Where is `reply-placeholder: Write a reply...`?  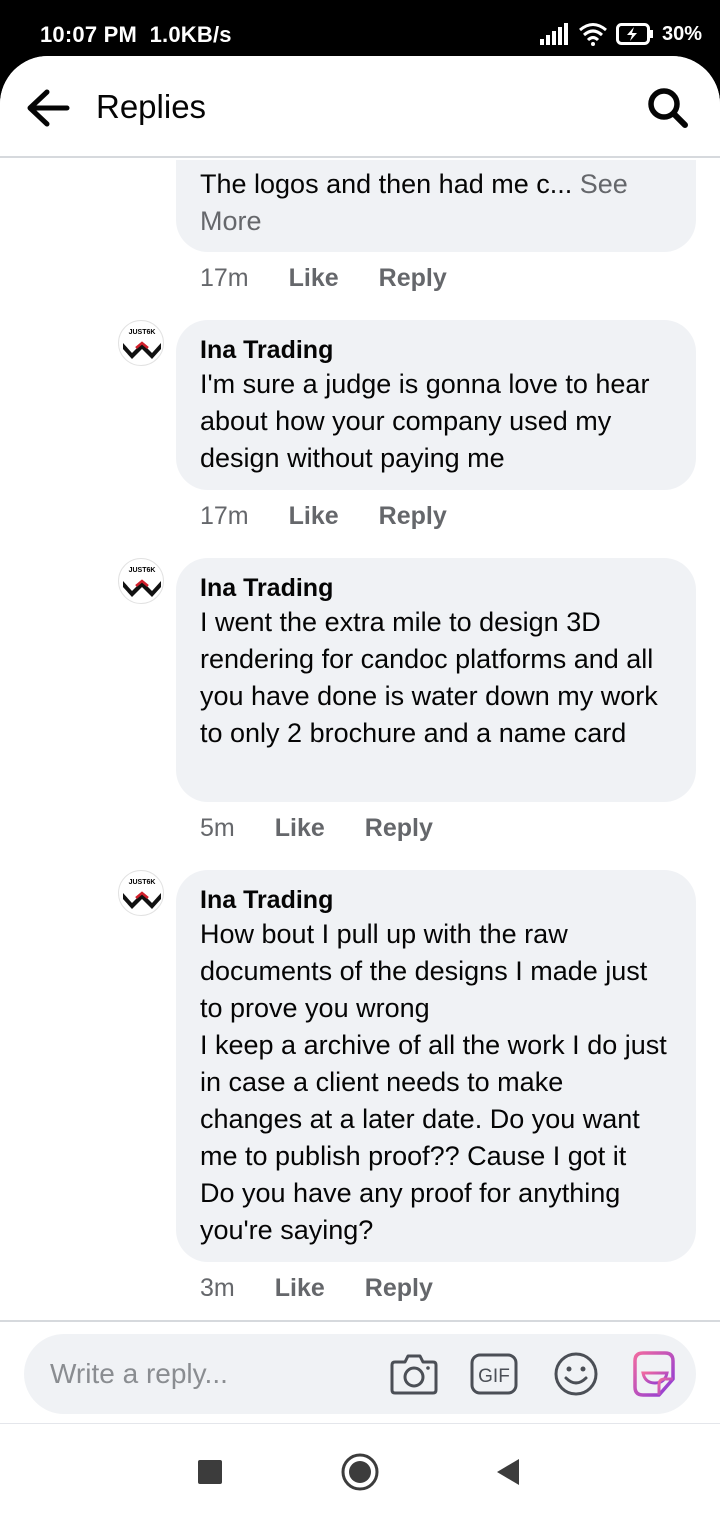
reply-placeholder: Write a reply... is located at coordinates (139, 1373).